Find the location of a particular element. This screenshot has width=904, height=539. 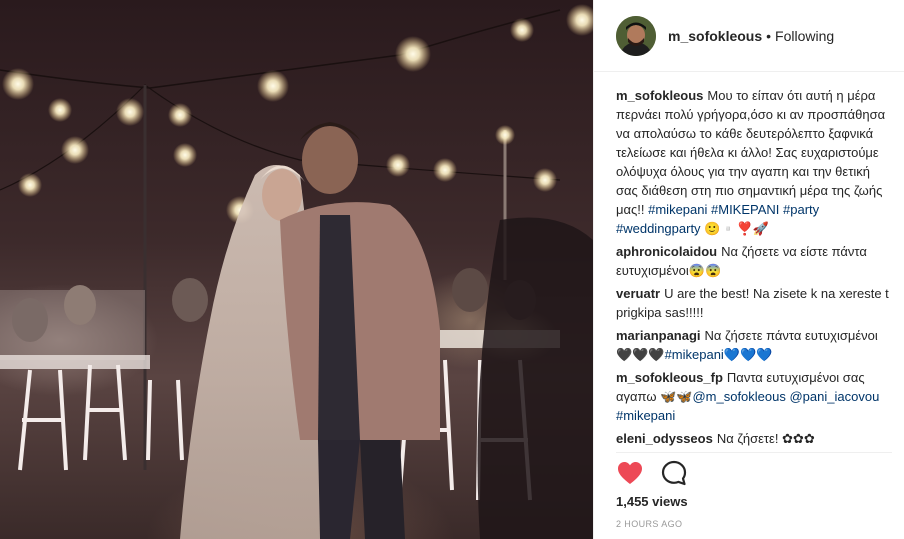

view-count: 1,455 views is located at coordinates (652, 501).